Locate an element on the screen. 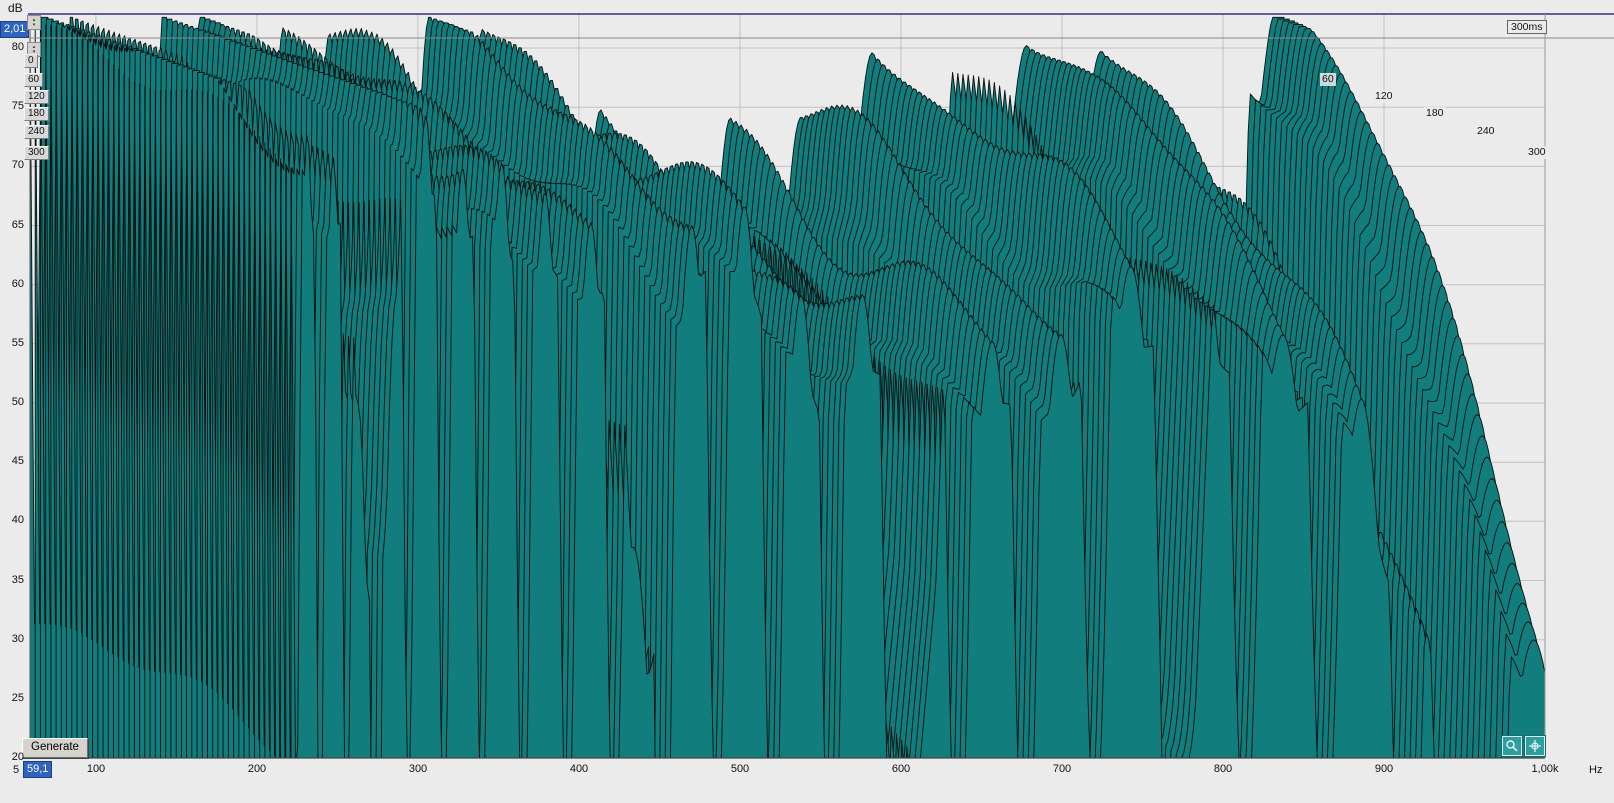 The image size is (1614, 803). time-window-label: 300ms is located at coordinates (1527, 27).